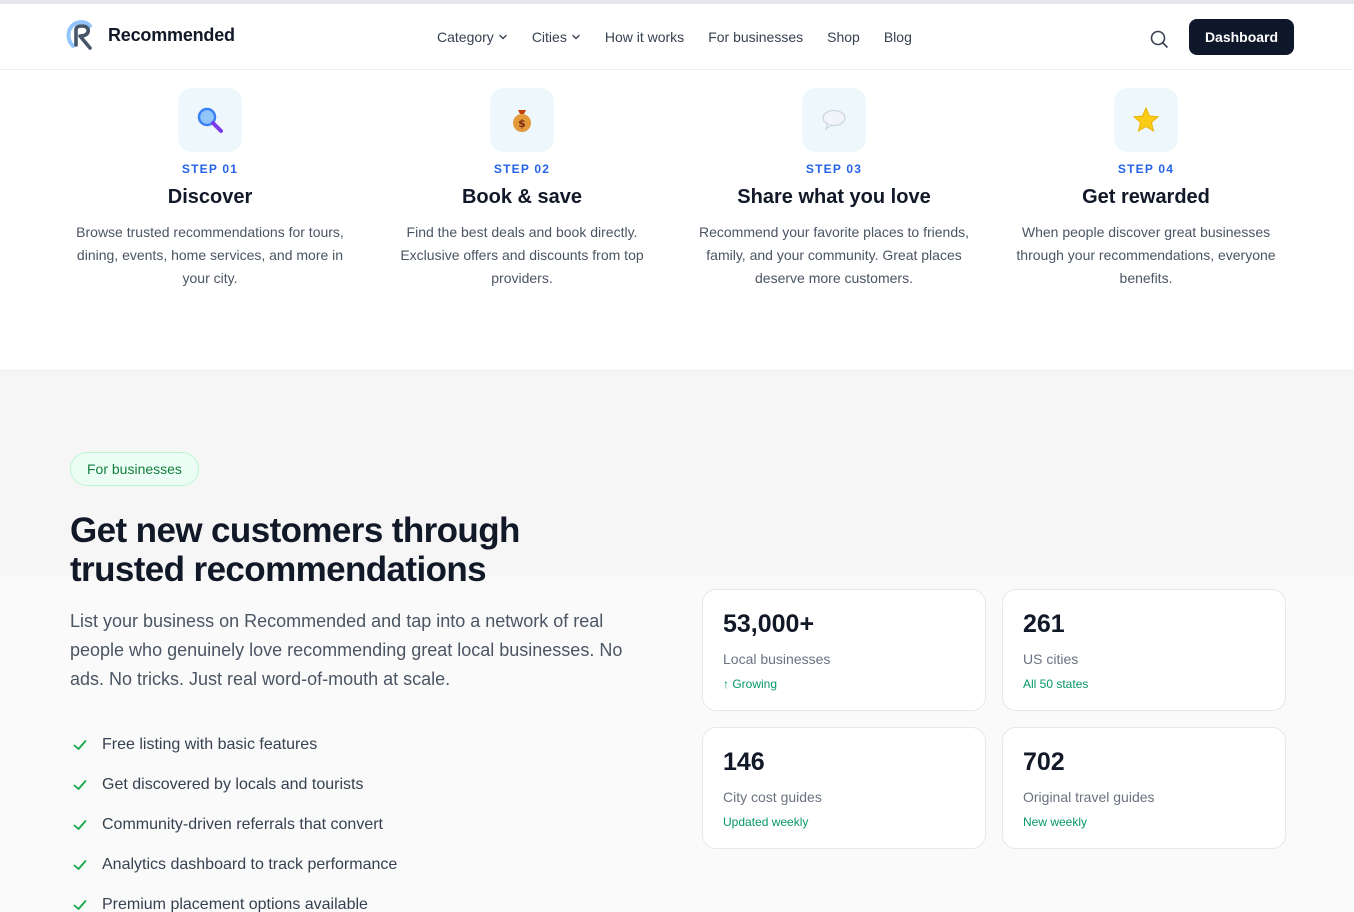 This screenshot has width=1354, height=912. Describe the element at coordinates (1146, 169) in the screenshot. I see `step-number: STEP 04` at that location.